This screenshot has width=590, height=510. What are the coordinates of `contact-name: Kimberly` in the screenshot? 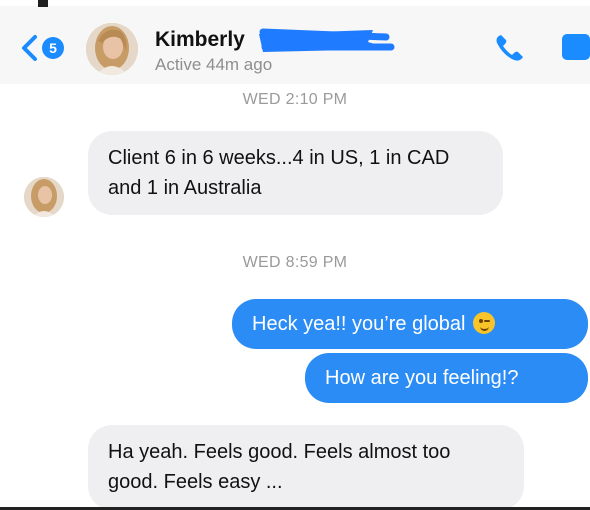 It's located at (200, 40).